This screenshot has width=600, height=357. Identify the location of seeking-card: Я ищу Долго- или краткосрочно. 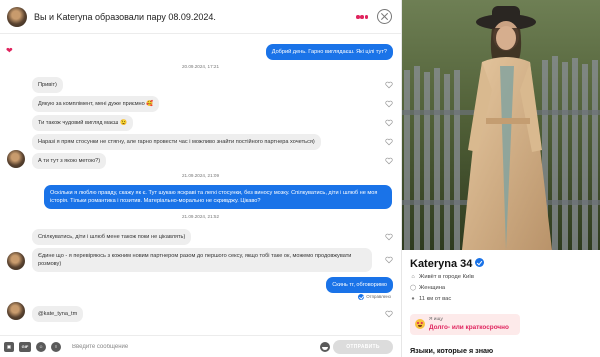
(465, 324).